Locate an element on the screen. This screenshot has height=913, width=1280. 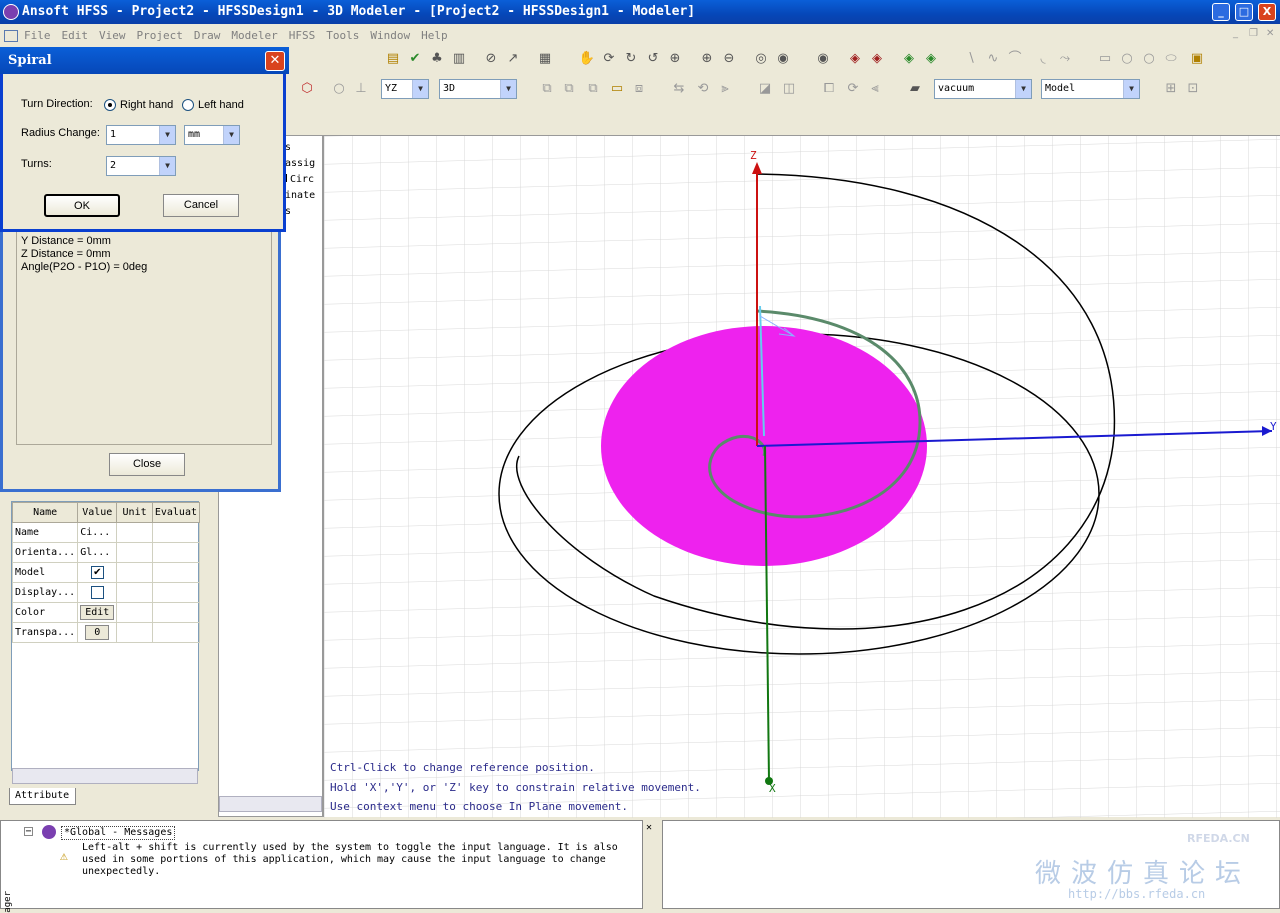
line-icon: ∖ is located at coordinates (971, 59).